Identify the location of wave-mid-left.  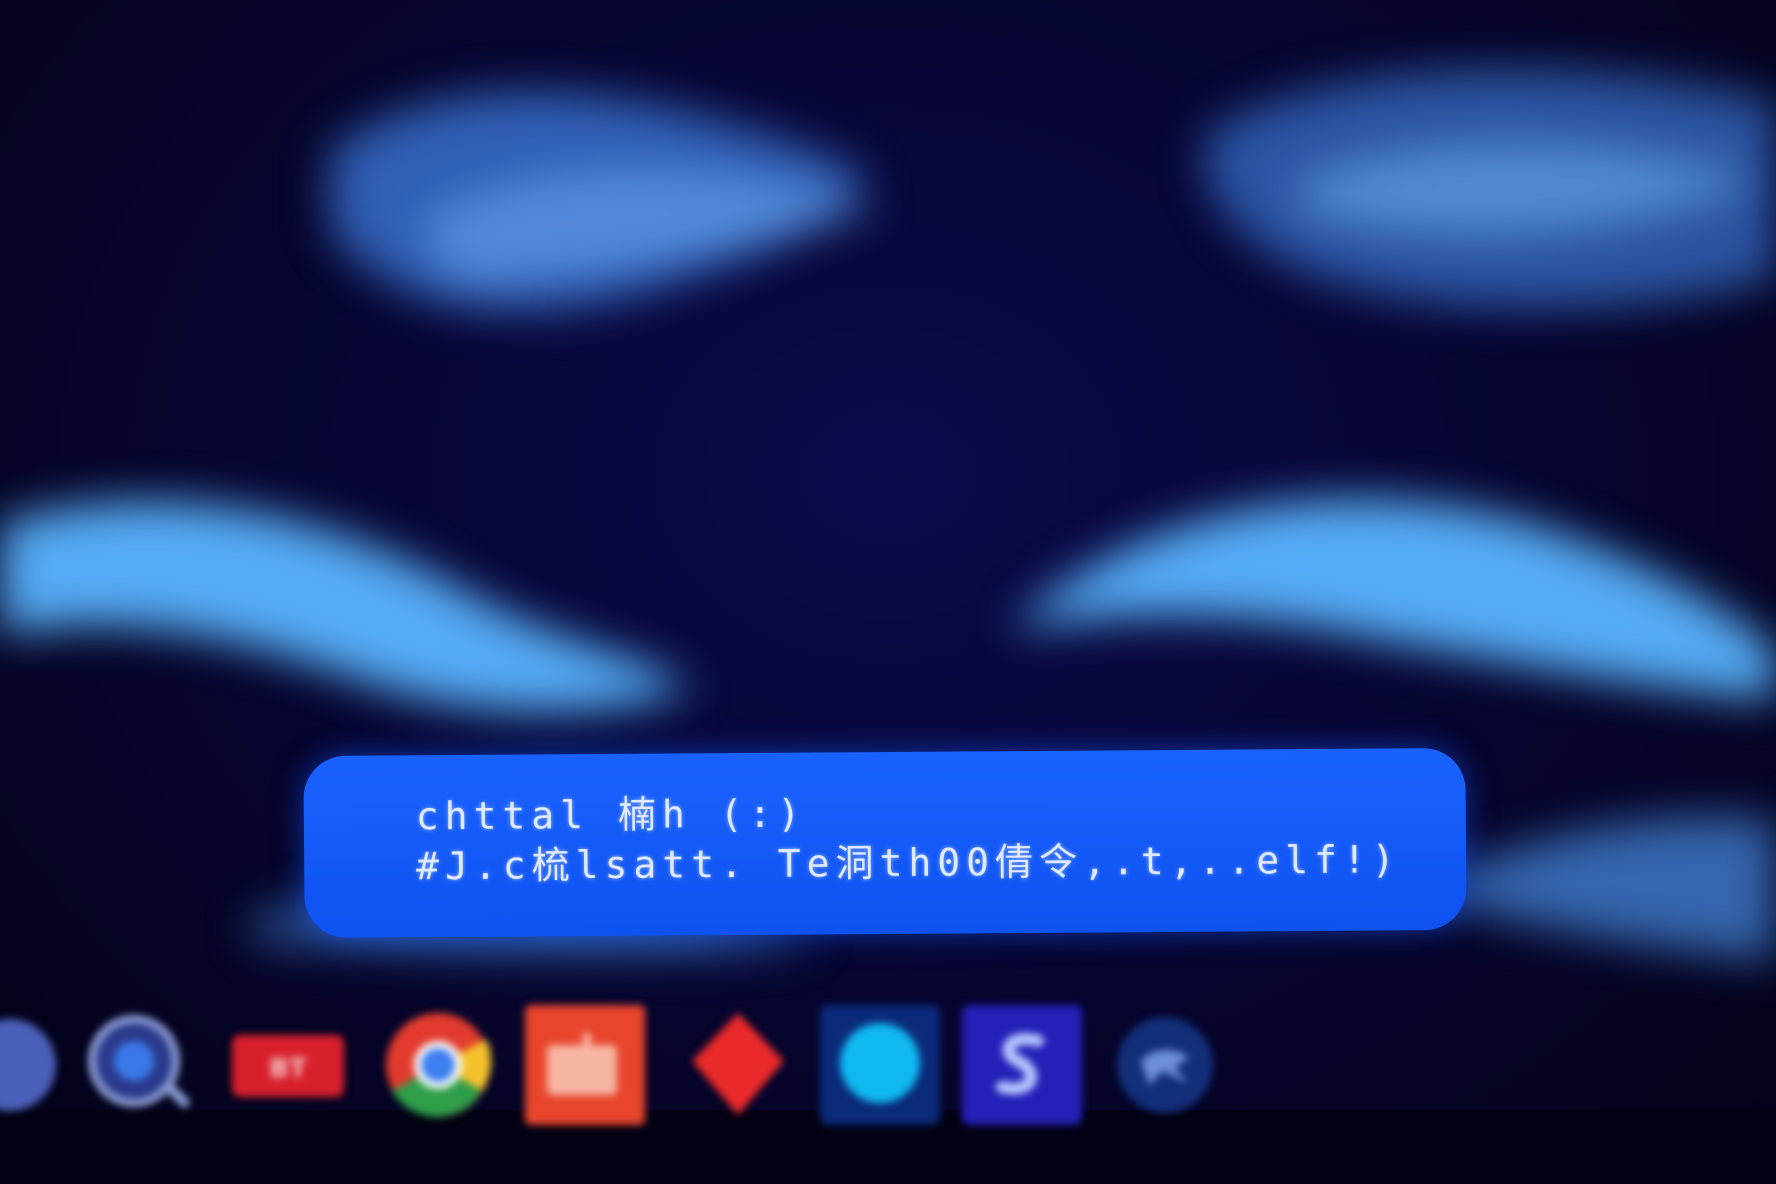
(345, 606).